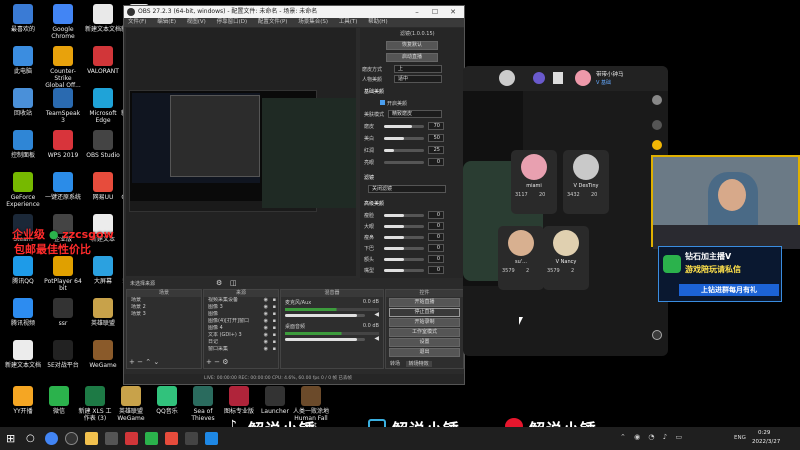 The width and height of the screenshot is (800, 450). Describe the element at coordinates (424, 322) in the screenshot. I see `control-button: 开始录制` at that location.